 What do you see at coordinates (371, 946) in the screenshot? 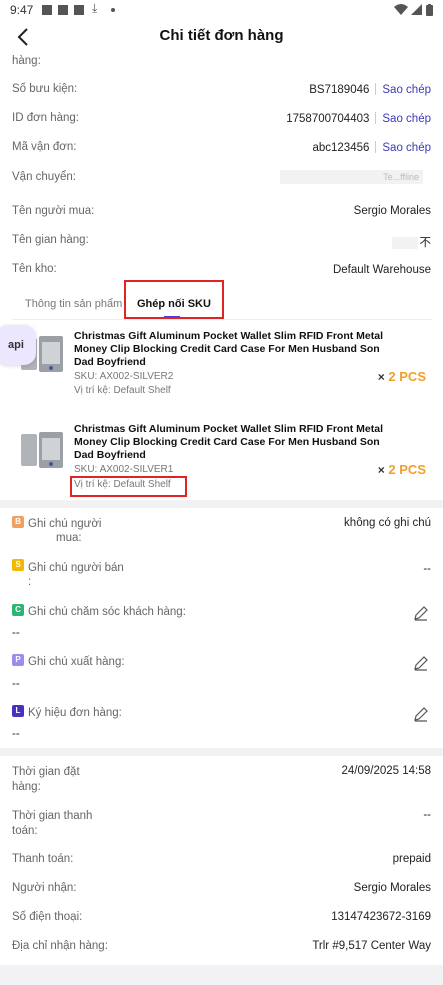
I see `address-value: Trlr #9,517 Center Way` at bounding box center [371, 946].